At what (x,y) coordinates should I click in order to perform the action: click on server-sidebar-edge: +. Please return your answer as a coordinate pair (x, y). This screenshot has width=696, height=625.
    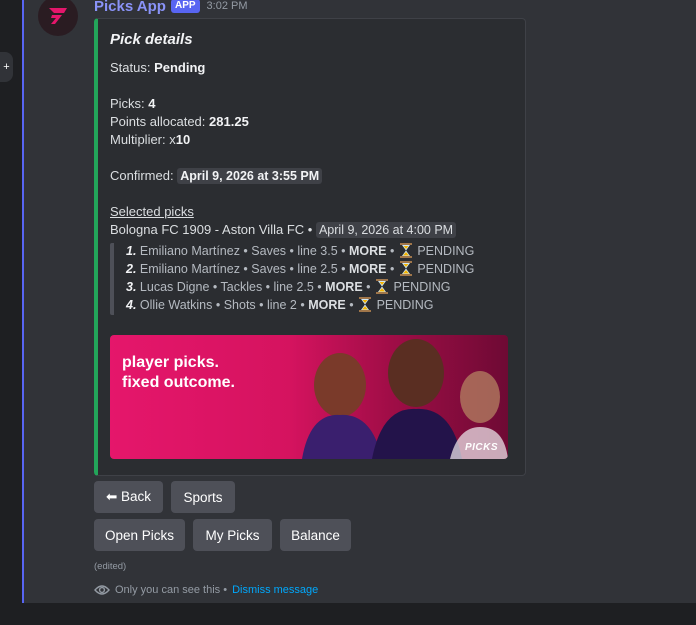
    Looking at the image, I should click on (11, 312).